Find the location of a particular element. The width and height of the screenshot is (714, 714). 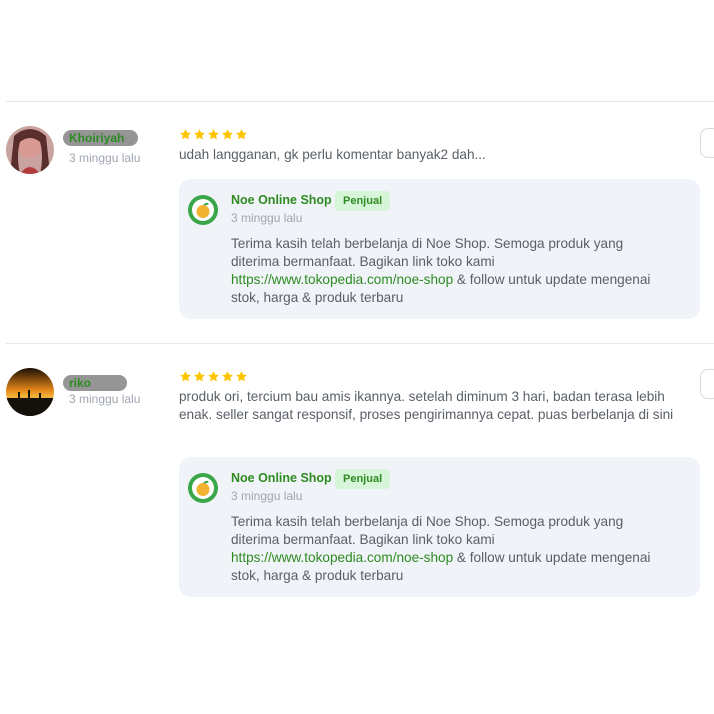

sunset-photo-avatar-icon is located at coordinates (30, 392).